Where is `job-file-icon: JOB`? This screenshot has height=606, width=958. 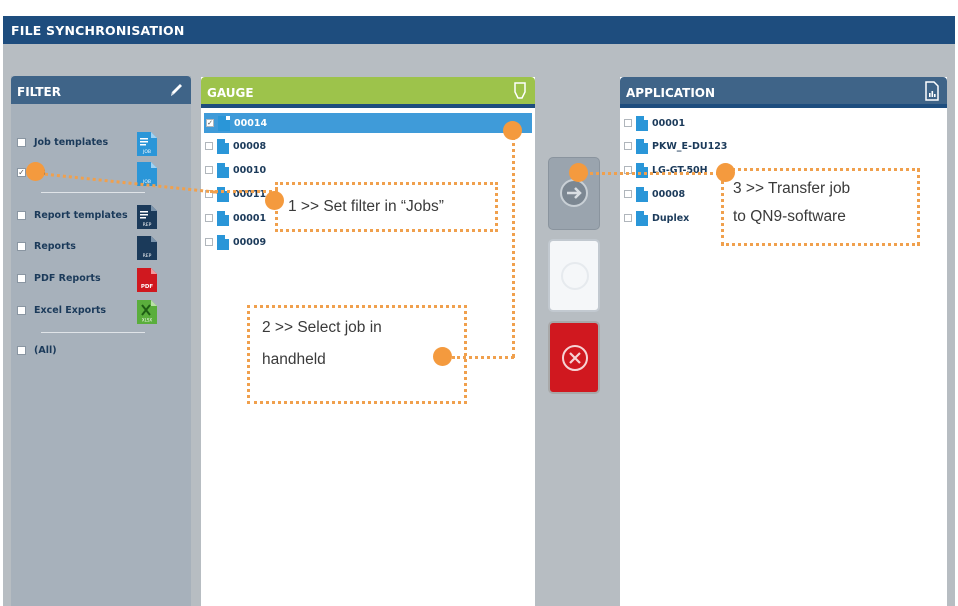 job-file-icon: JOB is located at coordinates (147, 144).